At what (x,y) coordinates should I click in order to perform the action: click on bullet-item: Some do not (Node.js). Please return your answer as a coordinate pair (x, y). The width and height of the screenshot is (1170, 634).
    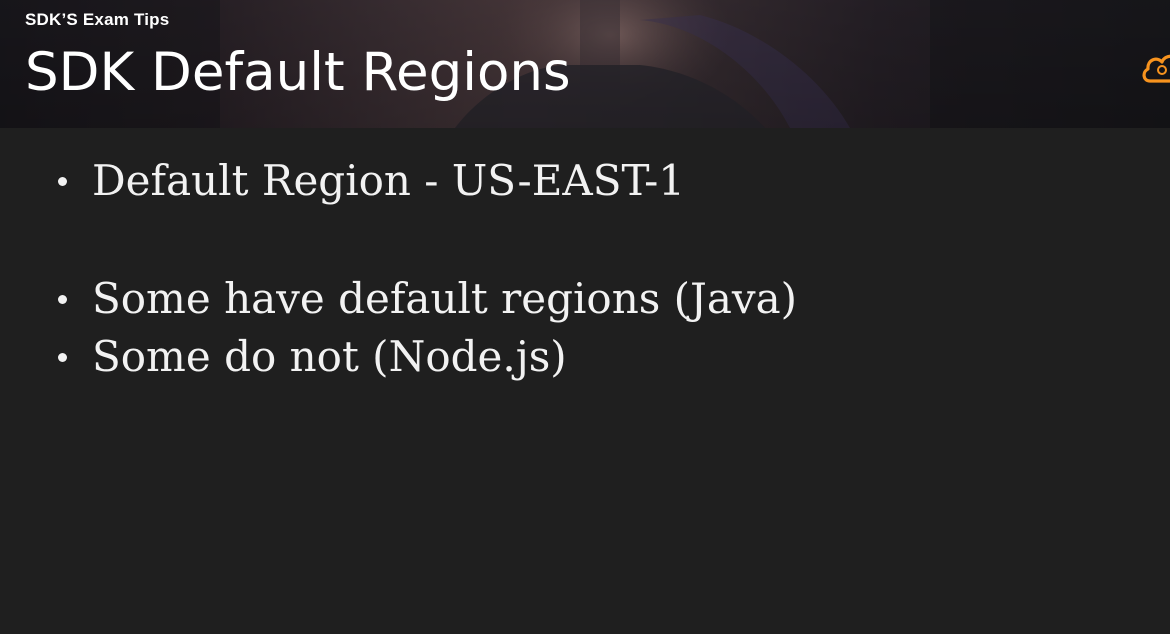
    Looking at the image, I should click on (312, 357).